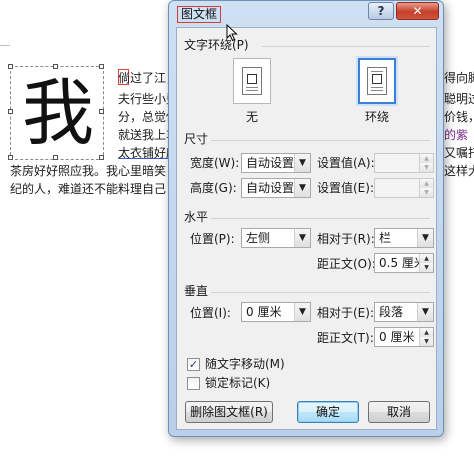 The height and width of the screenshot is (468, 474). Describe the element at coordinates (346, 46) in the screenshot. I see `wrap-divider` at that location.